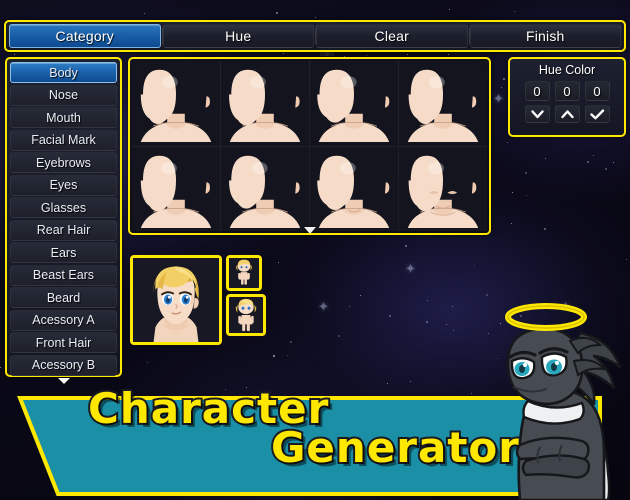 The height and width of the screenshot is (500, 630). I want to click on sidebar-item-body: Body, so click(63, 72).